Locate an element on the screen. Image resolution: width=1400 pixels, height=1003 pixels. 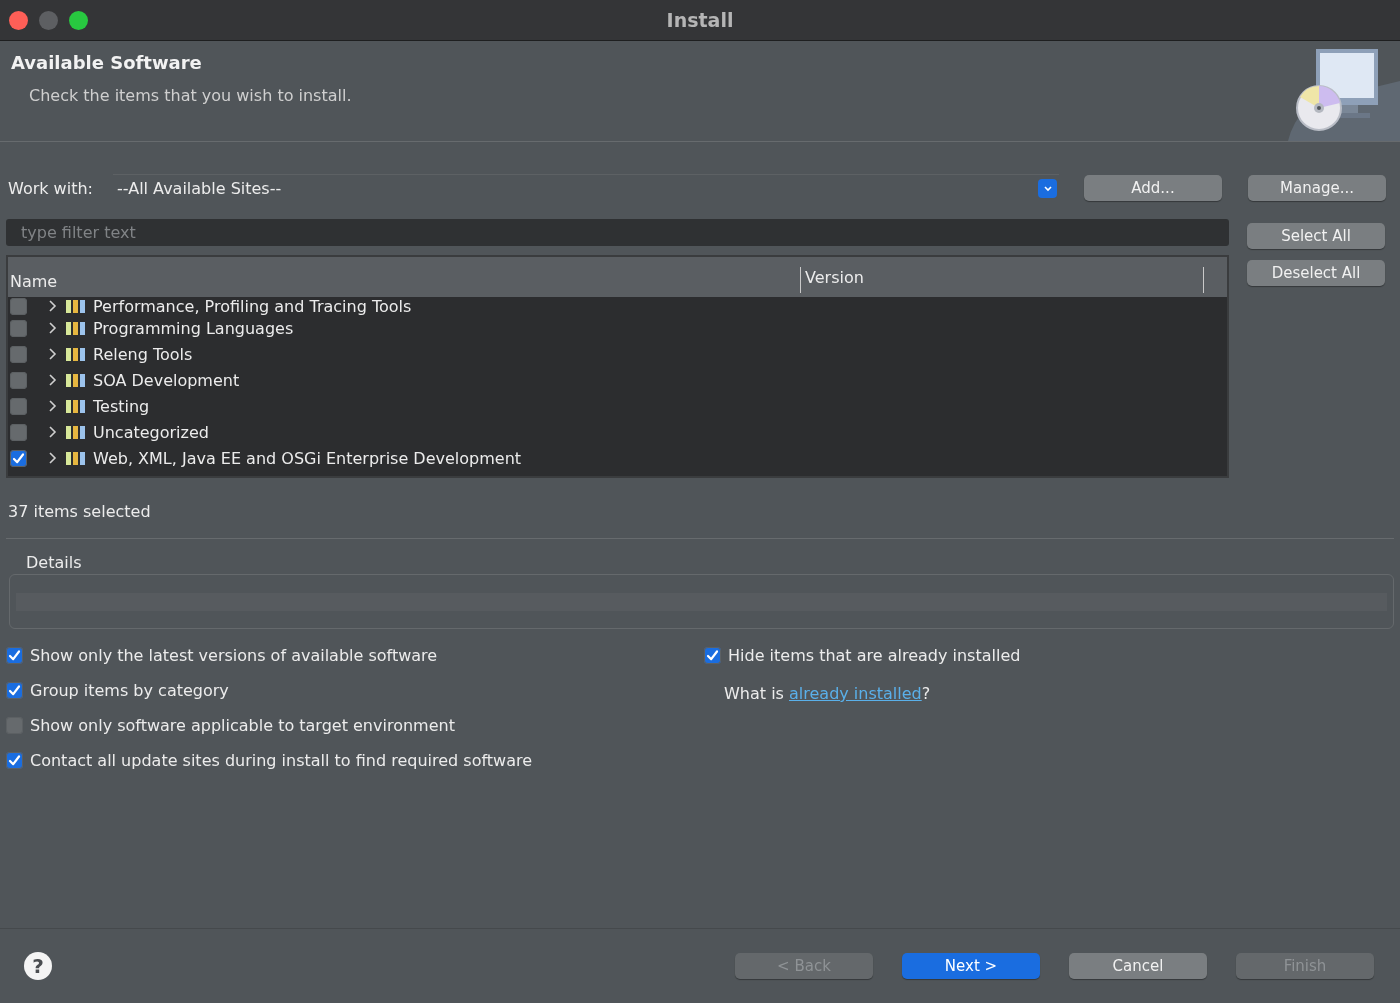
close-button is located at coordinates (18, 20).